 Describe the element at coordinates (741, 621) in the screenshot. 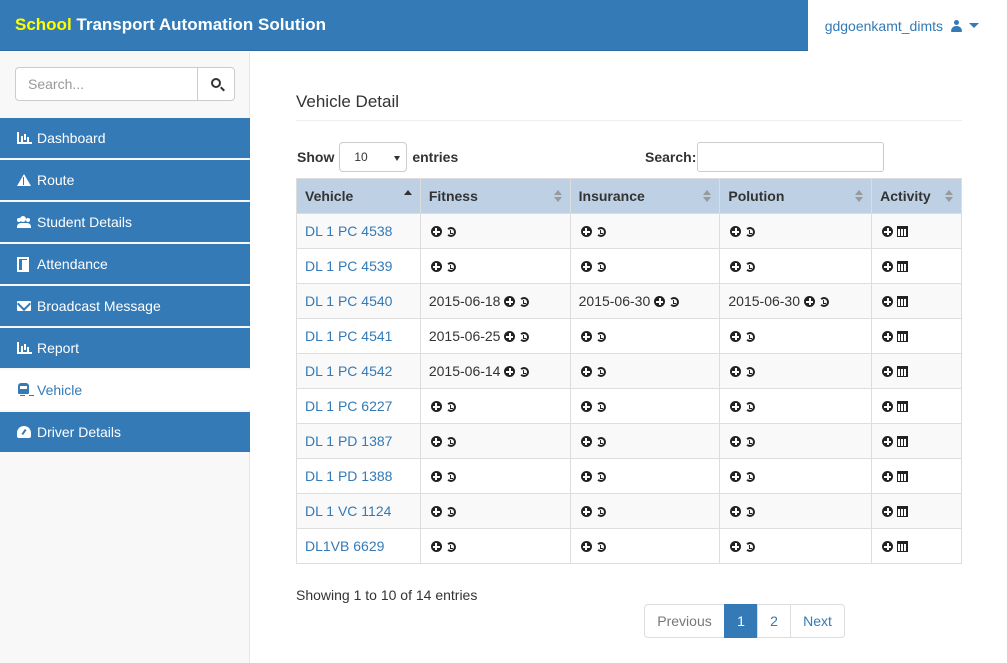

I see `pagination-page-1: 1` at that location.